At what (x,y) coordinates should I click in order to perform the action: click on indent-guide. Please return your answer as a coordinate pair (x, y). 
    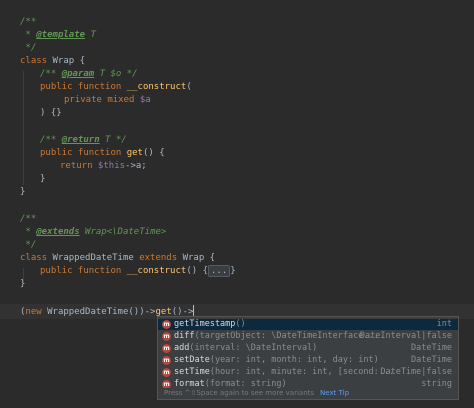
    Looking at the image, I should click on (23, 128).